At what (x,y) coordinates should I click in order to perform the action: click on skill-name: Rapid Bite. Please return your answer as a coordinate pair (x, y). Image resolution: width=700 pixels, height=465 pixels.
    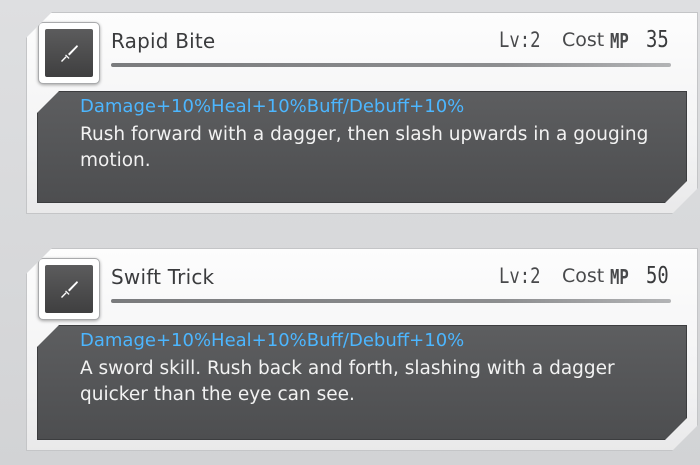
    Looking at the image, I should click on (163, 41).